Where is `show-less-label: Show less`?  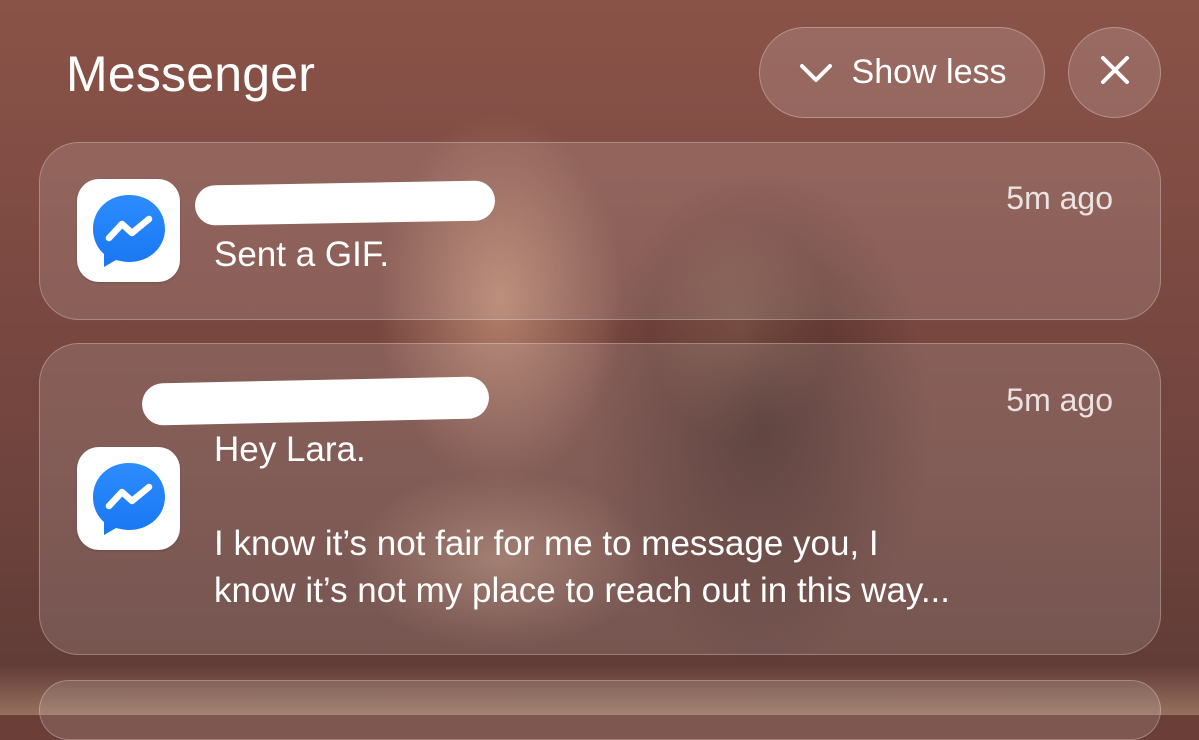
show-less-label: Show less is located at coordinates (929, 72).